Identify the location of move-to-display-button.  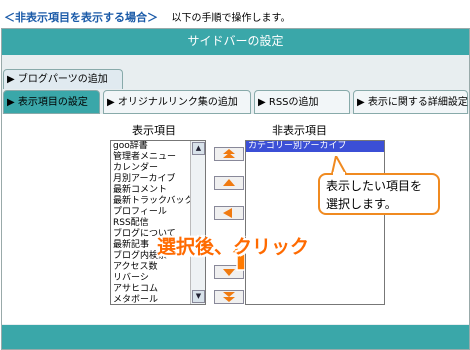
(229, 213).